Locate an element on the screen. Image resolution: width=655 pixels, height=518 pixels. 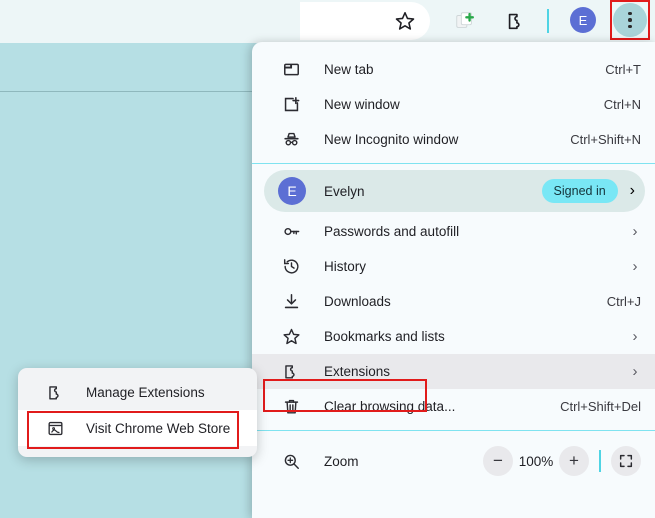
menu-item-accelerator: Ctrl+T is located at coordinates (623, 69).